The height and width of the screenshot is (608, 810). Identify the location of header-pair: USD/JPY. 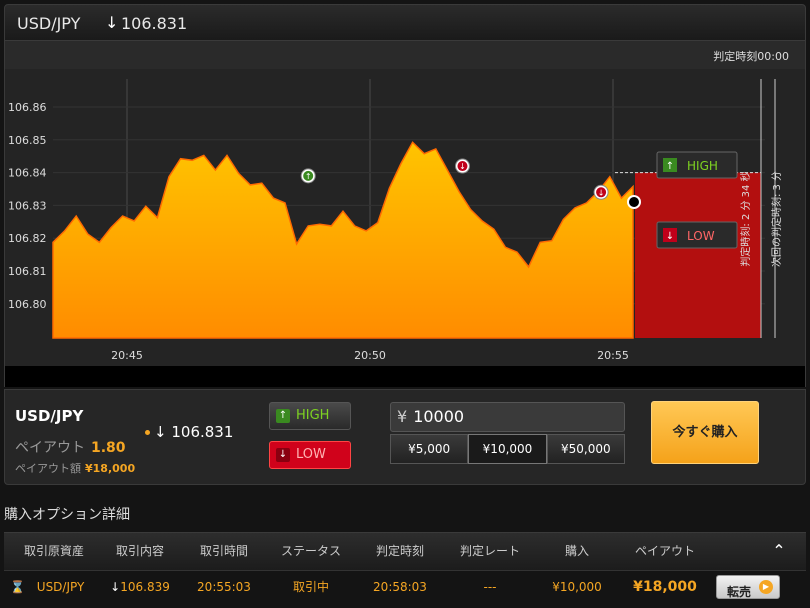
(49, 23).